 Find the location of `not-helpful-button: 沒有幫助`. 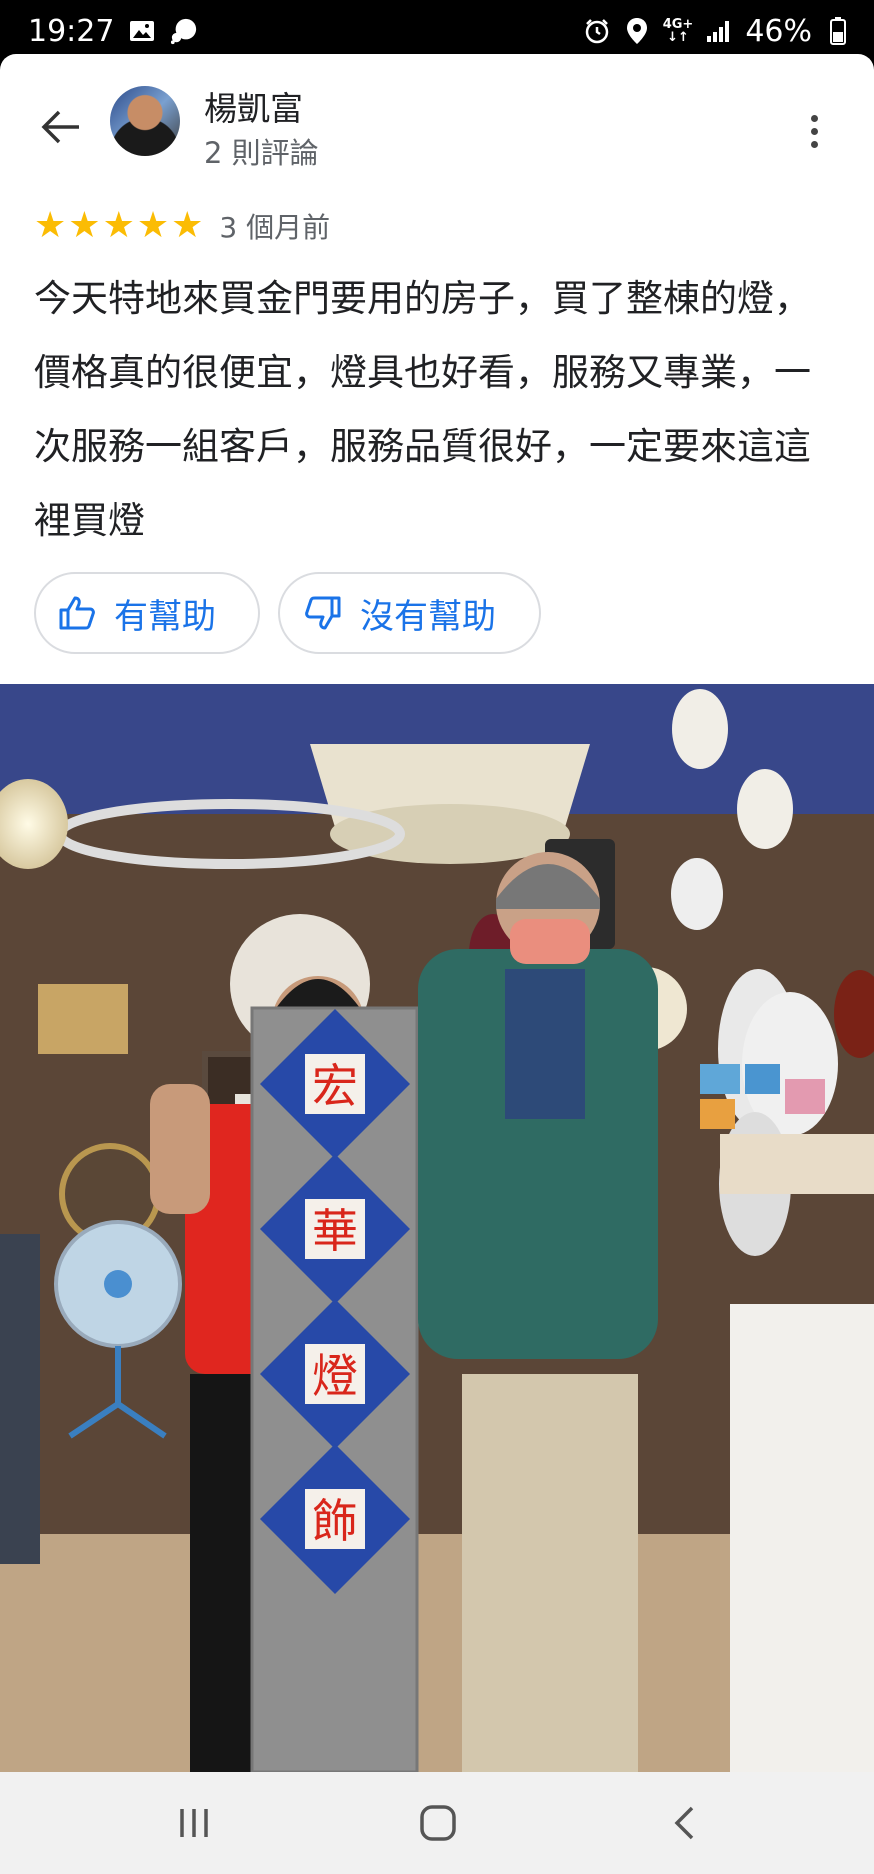

not-helpful-button: 沒有幫助 is located at coordinates (409, 613).